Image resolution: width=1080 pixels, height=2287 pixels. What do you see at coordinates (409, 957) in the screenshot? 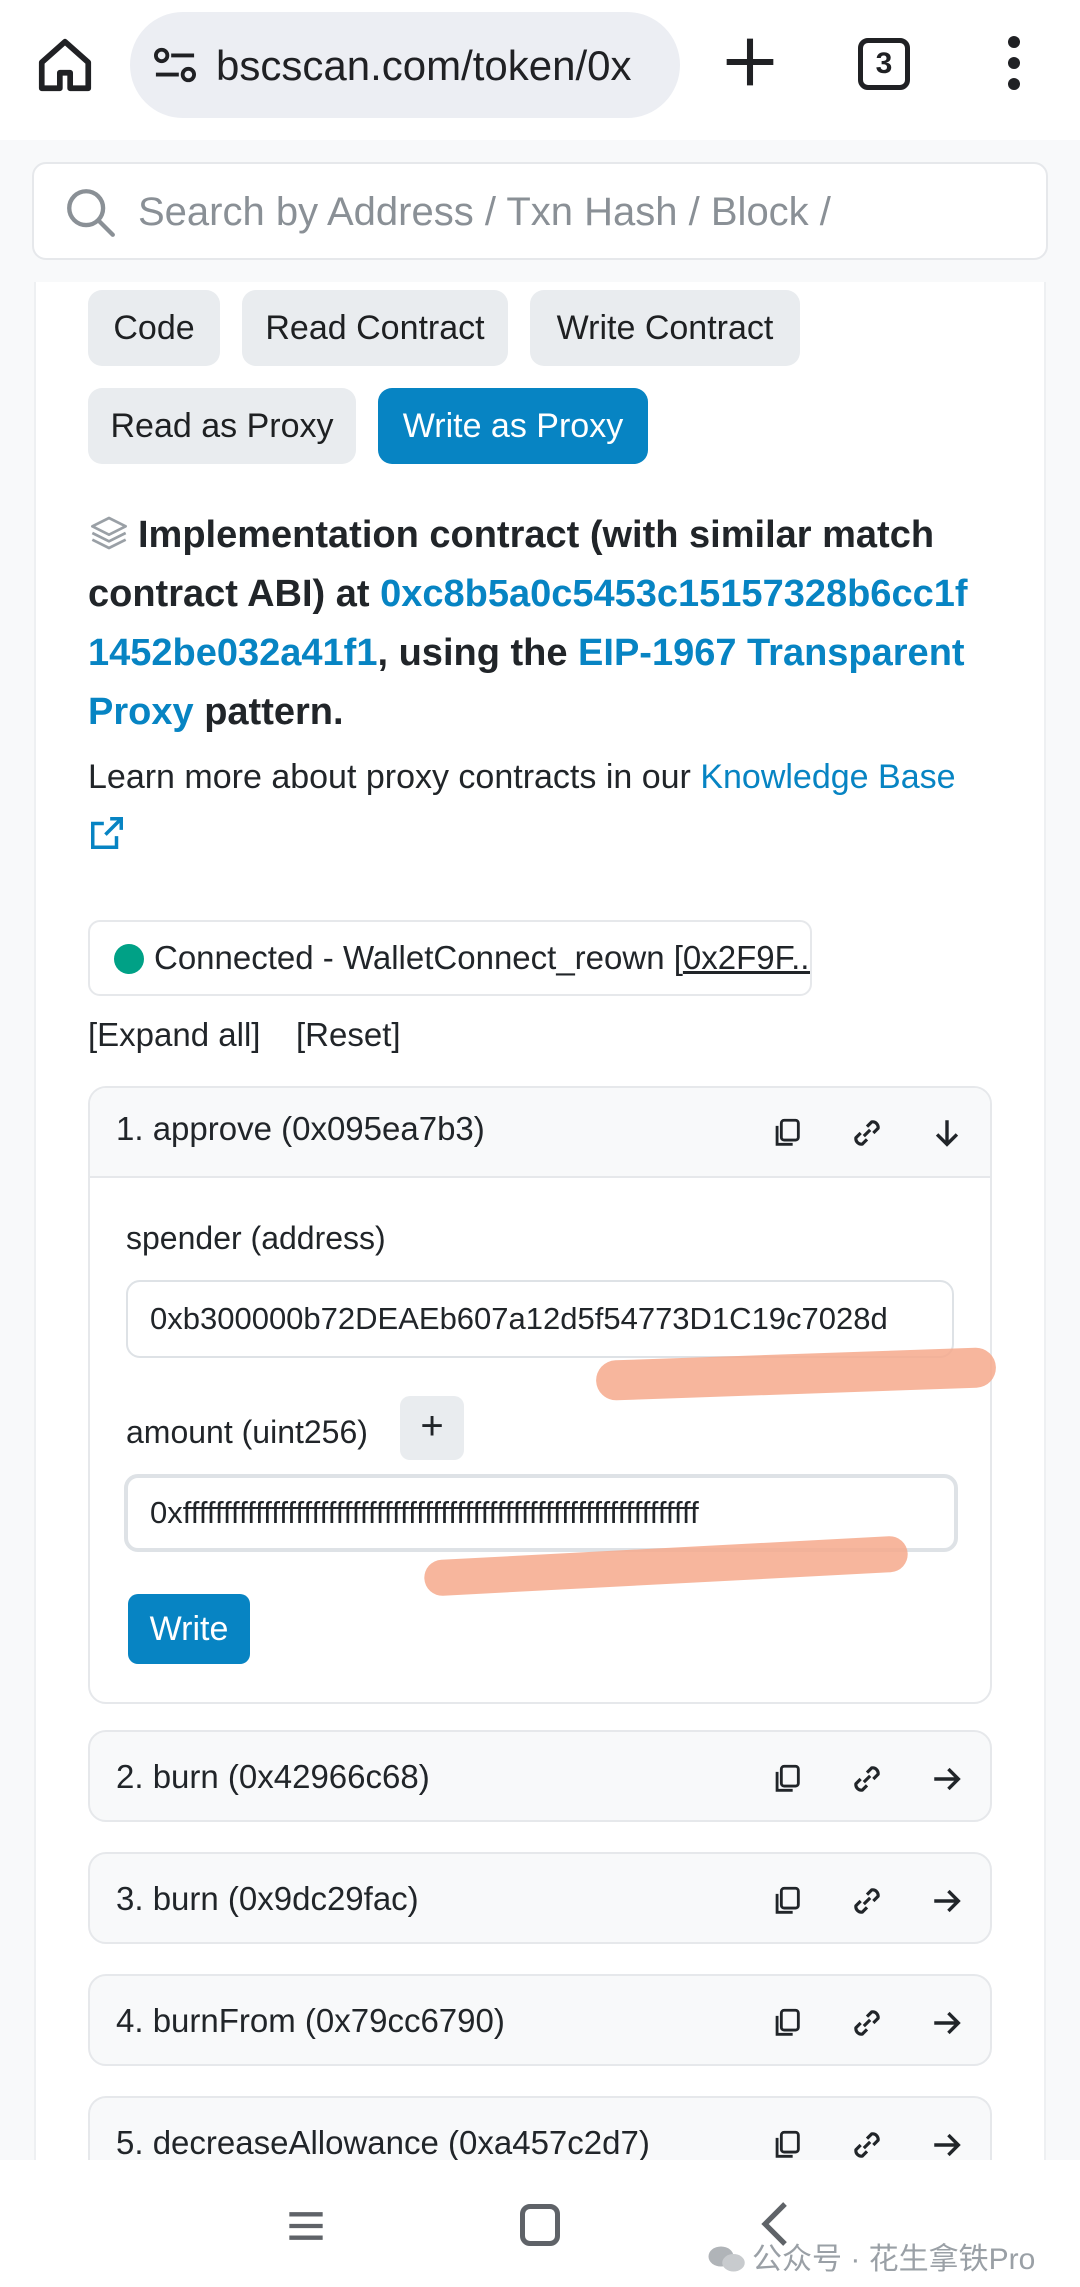
I see `wallet-status-text: Connected - WalletConnect_reown` at bounding box center [409, 957].